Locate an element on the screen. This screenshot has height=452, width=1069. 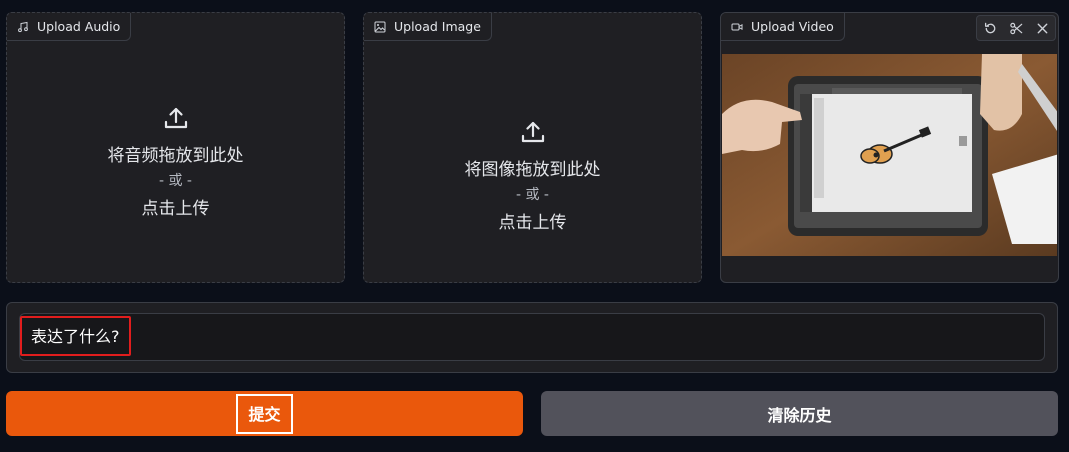
close-icon is located at coordinates (1042, 28).